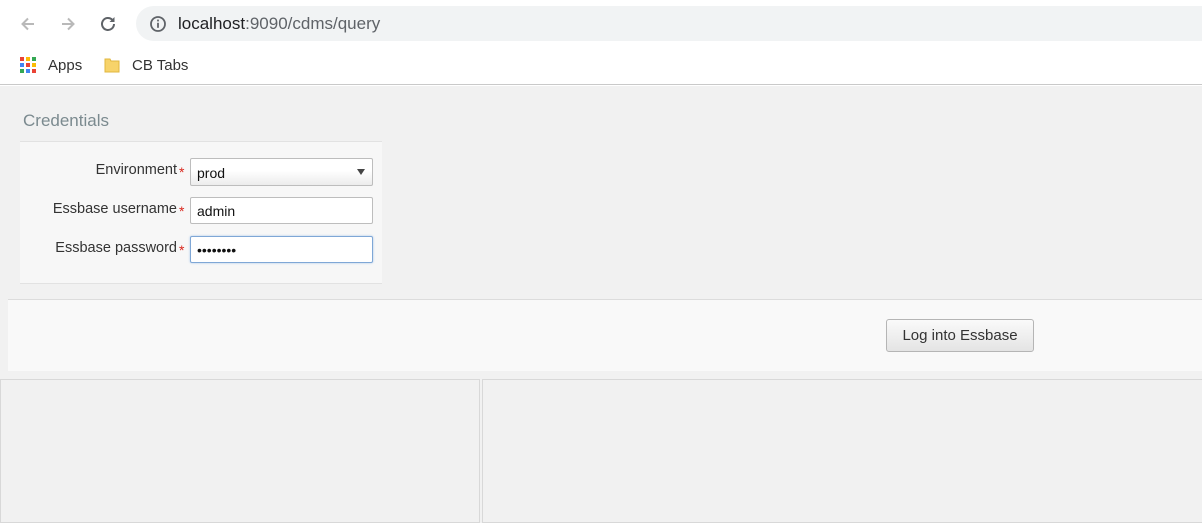 The height and width of the screenshot is (523, 1202). What do you see at coordinates (211, 173) in the screenshot?
I see `environment-select-value: prod` at bounding box center [211, 173].